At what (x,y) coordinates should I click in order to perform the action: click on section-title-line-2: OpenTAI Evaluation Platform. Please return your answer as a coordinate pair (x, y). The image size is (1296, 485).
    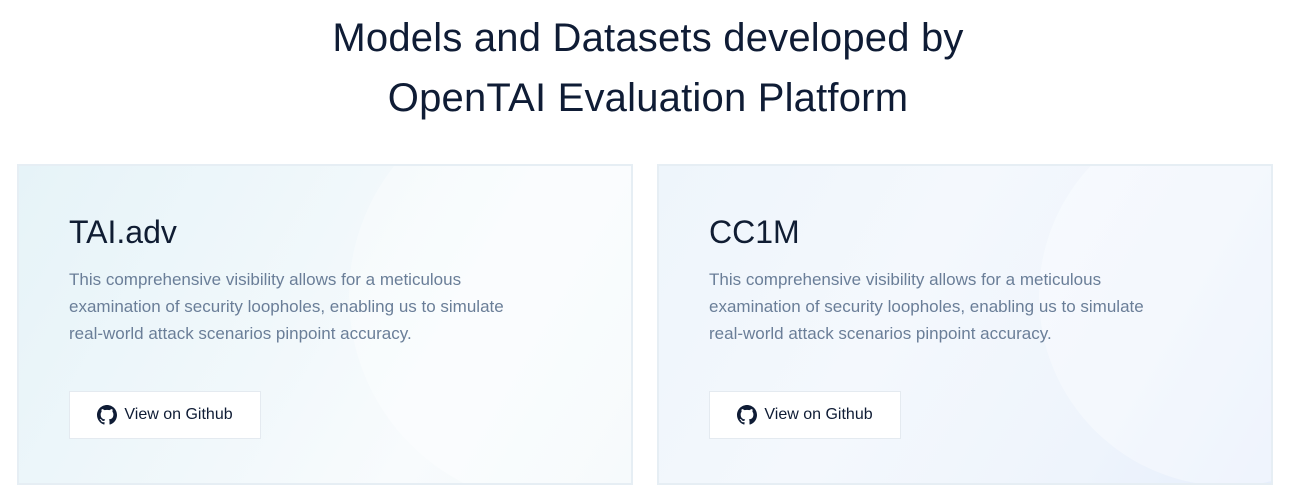
    Looking at the image, I should click on (648, 98).